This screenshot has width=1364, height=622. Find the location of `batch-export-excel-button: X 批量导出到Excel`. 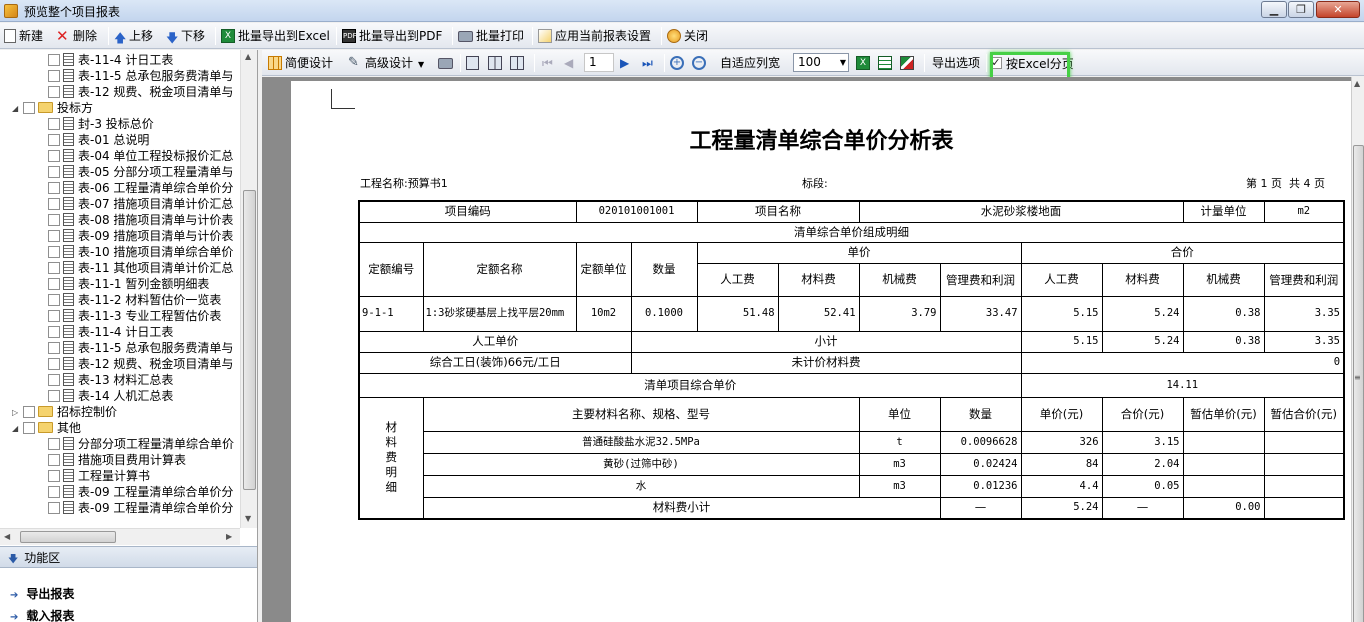

batch-export-excel-button: X 批量导出到Excel is located at coordinates (275, 36).